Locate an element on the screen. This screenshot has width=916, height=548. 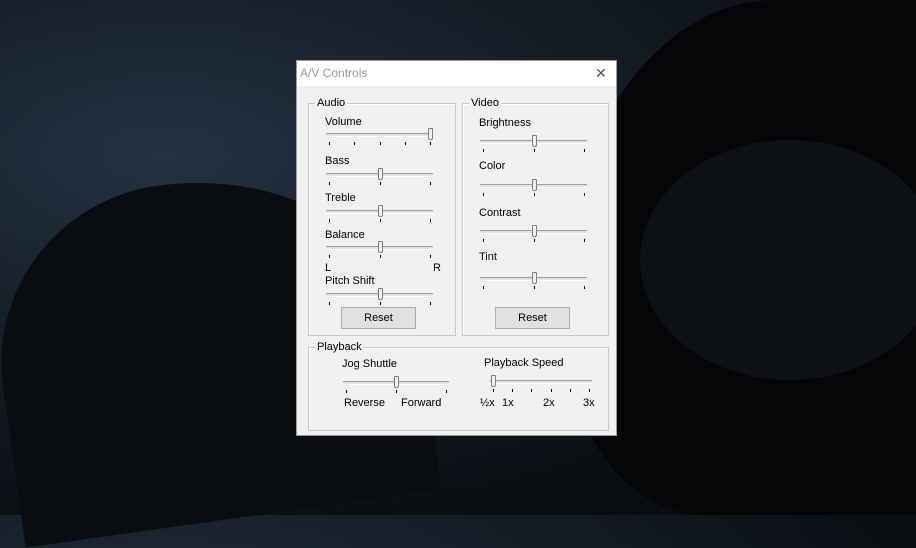
jog-shuttle-slider-thumb is located at coordinates (396, 382).